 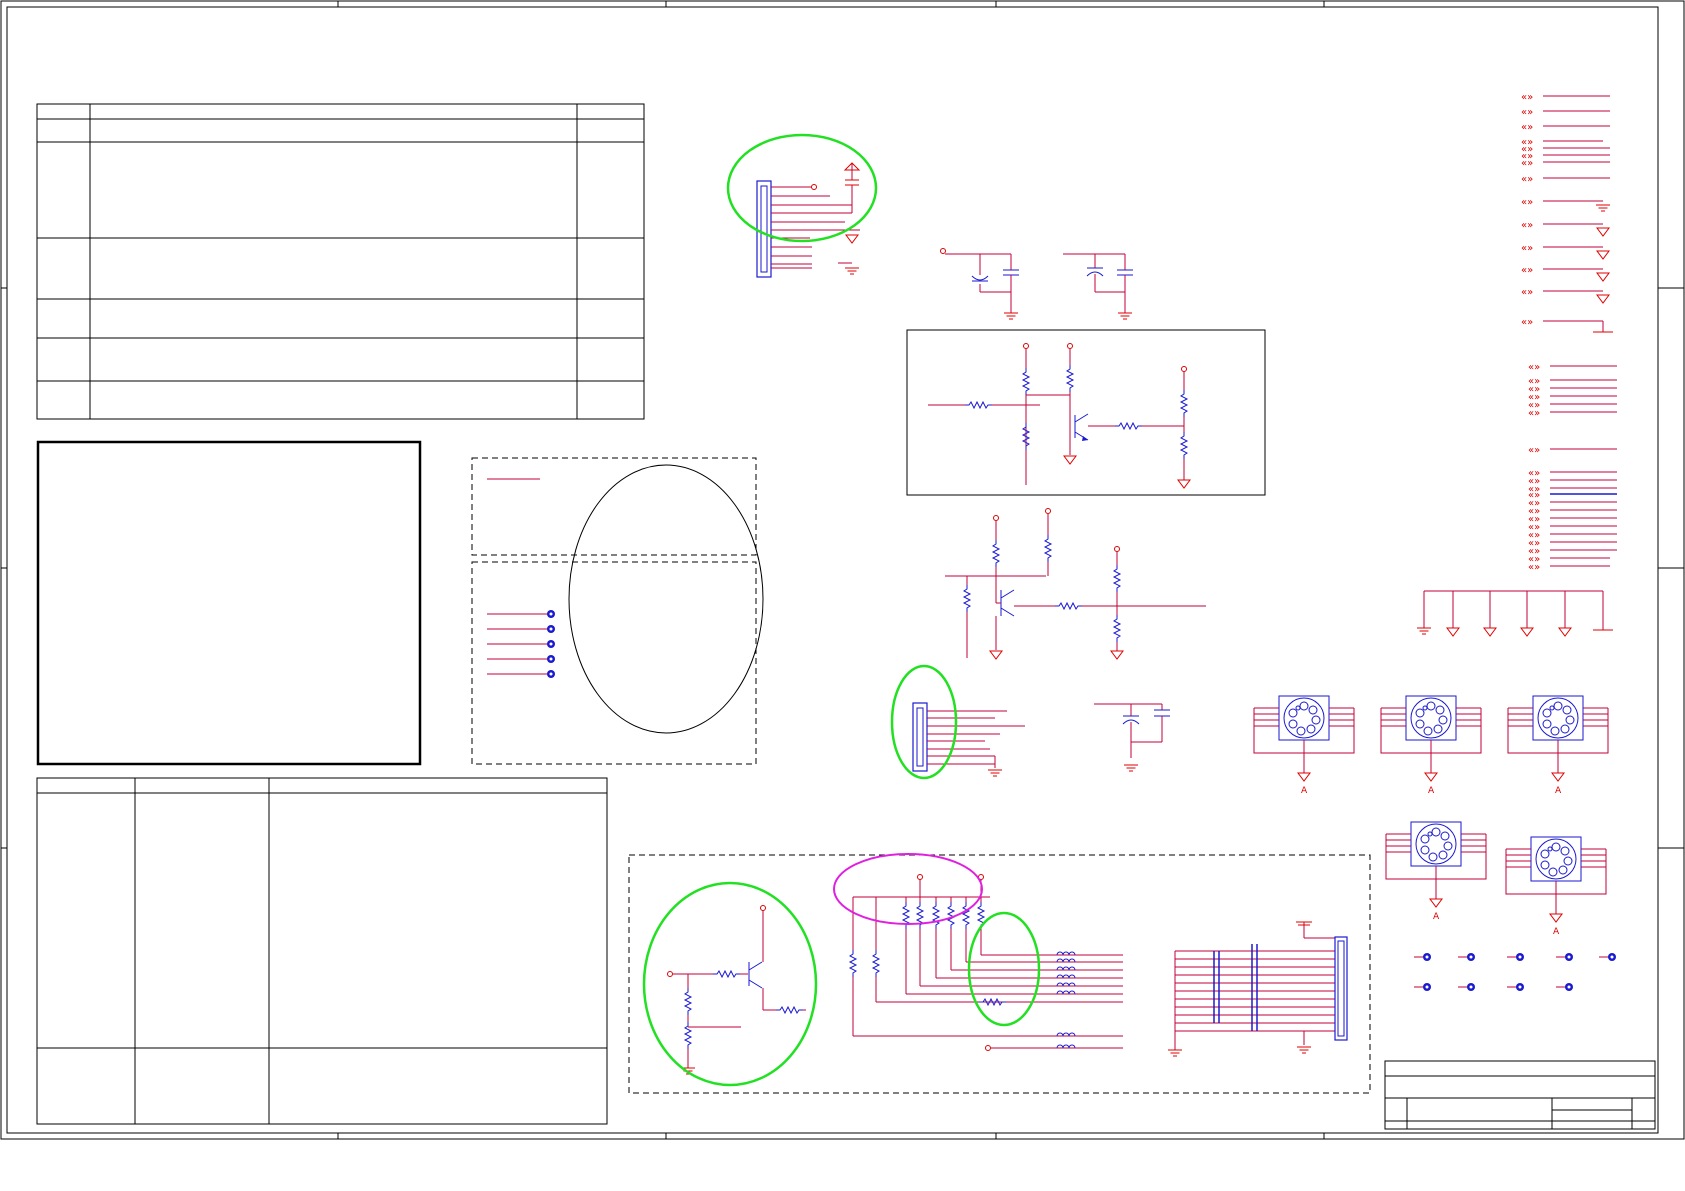 I want to click on title-block, so click(x=1520, y=1095).